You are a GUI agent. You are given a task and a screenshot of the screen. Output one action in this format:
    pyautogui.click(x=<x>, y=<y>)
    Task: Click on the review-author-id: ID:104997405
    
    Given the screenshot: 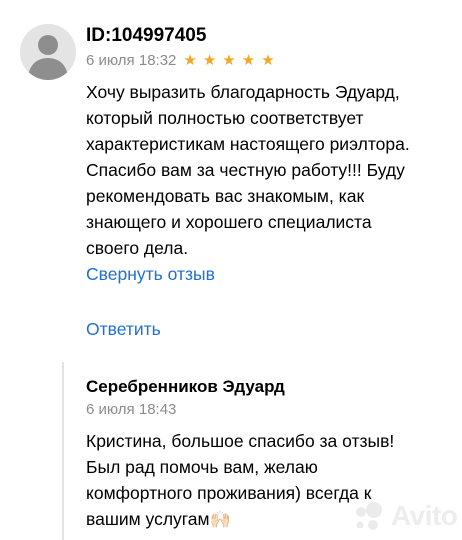 What is the action you would take?
    pyautogui.click(x=146, y=35)
    